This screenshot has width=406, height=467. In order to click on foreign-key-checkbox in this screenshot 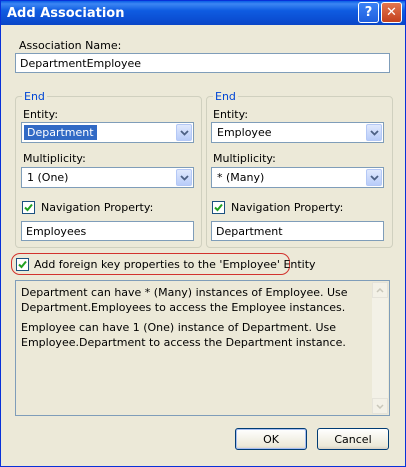, I will do `click(22, 264)`.